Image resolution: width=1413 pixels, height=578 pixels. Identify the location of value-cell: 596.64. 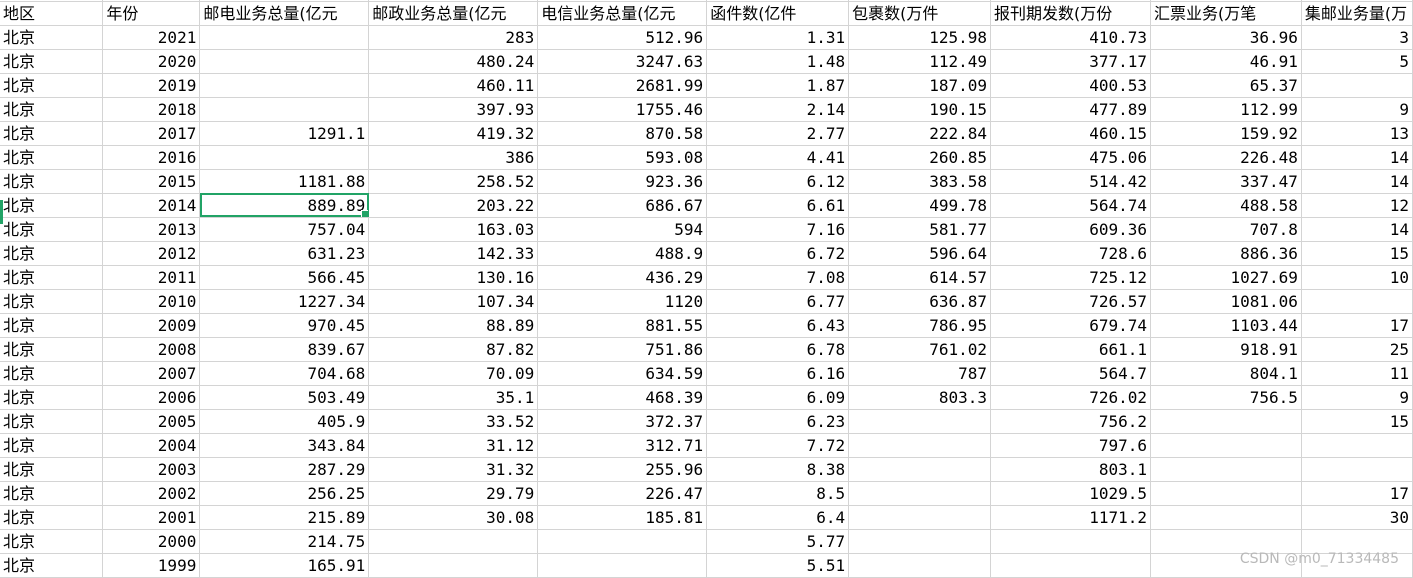
(920, 253).